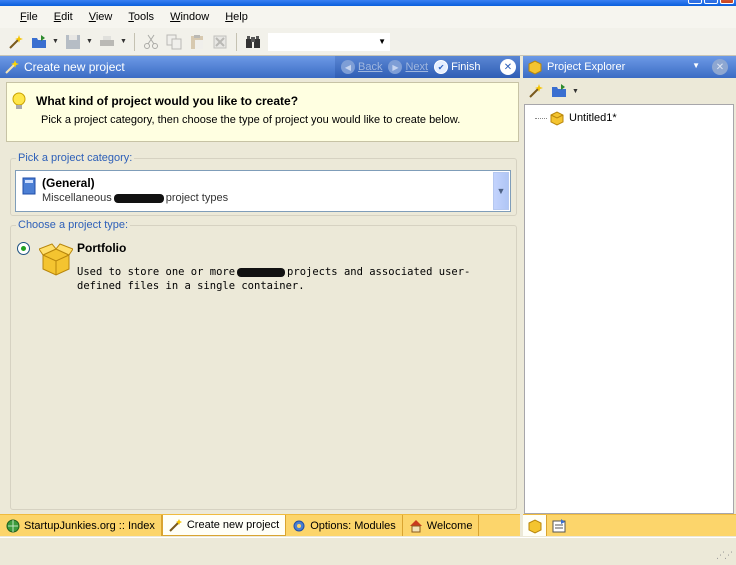  I want to click on tab-project-explorer, so click(535, 525).